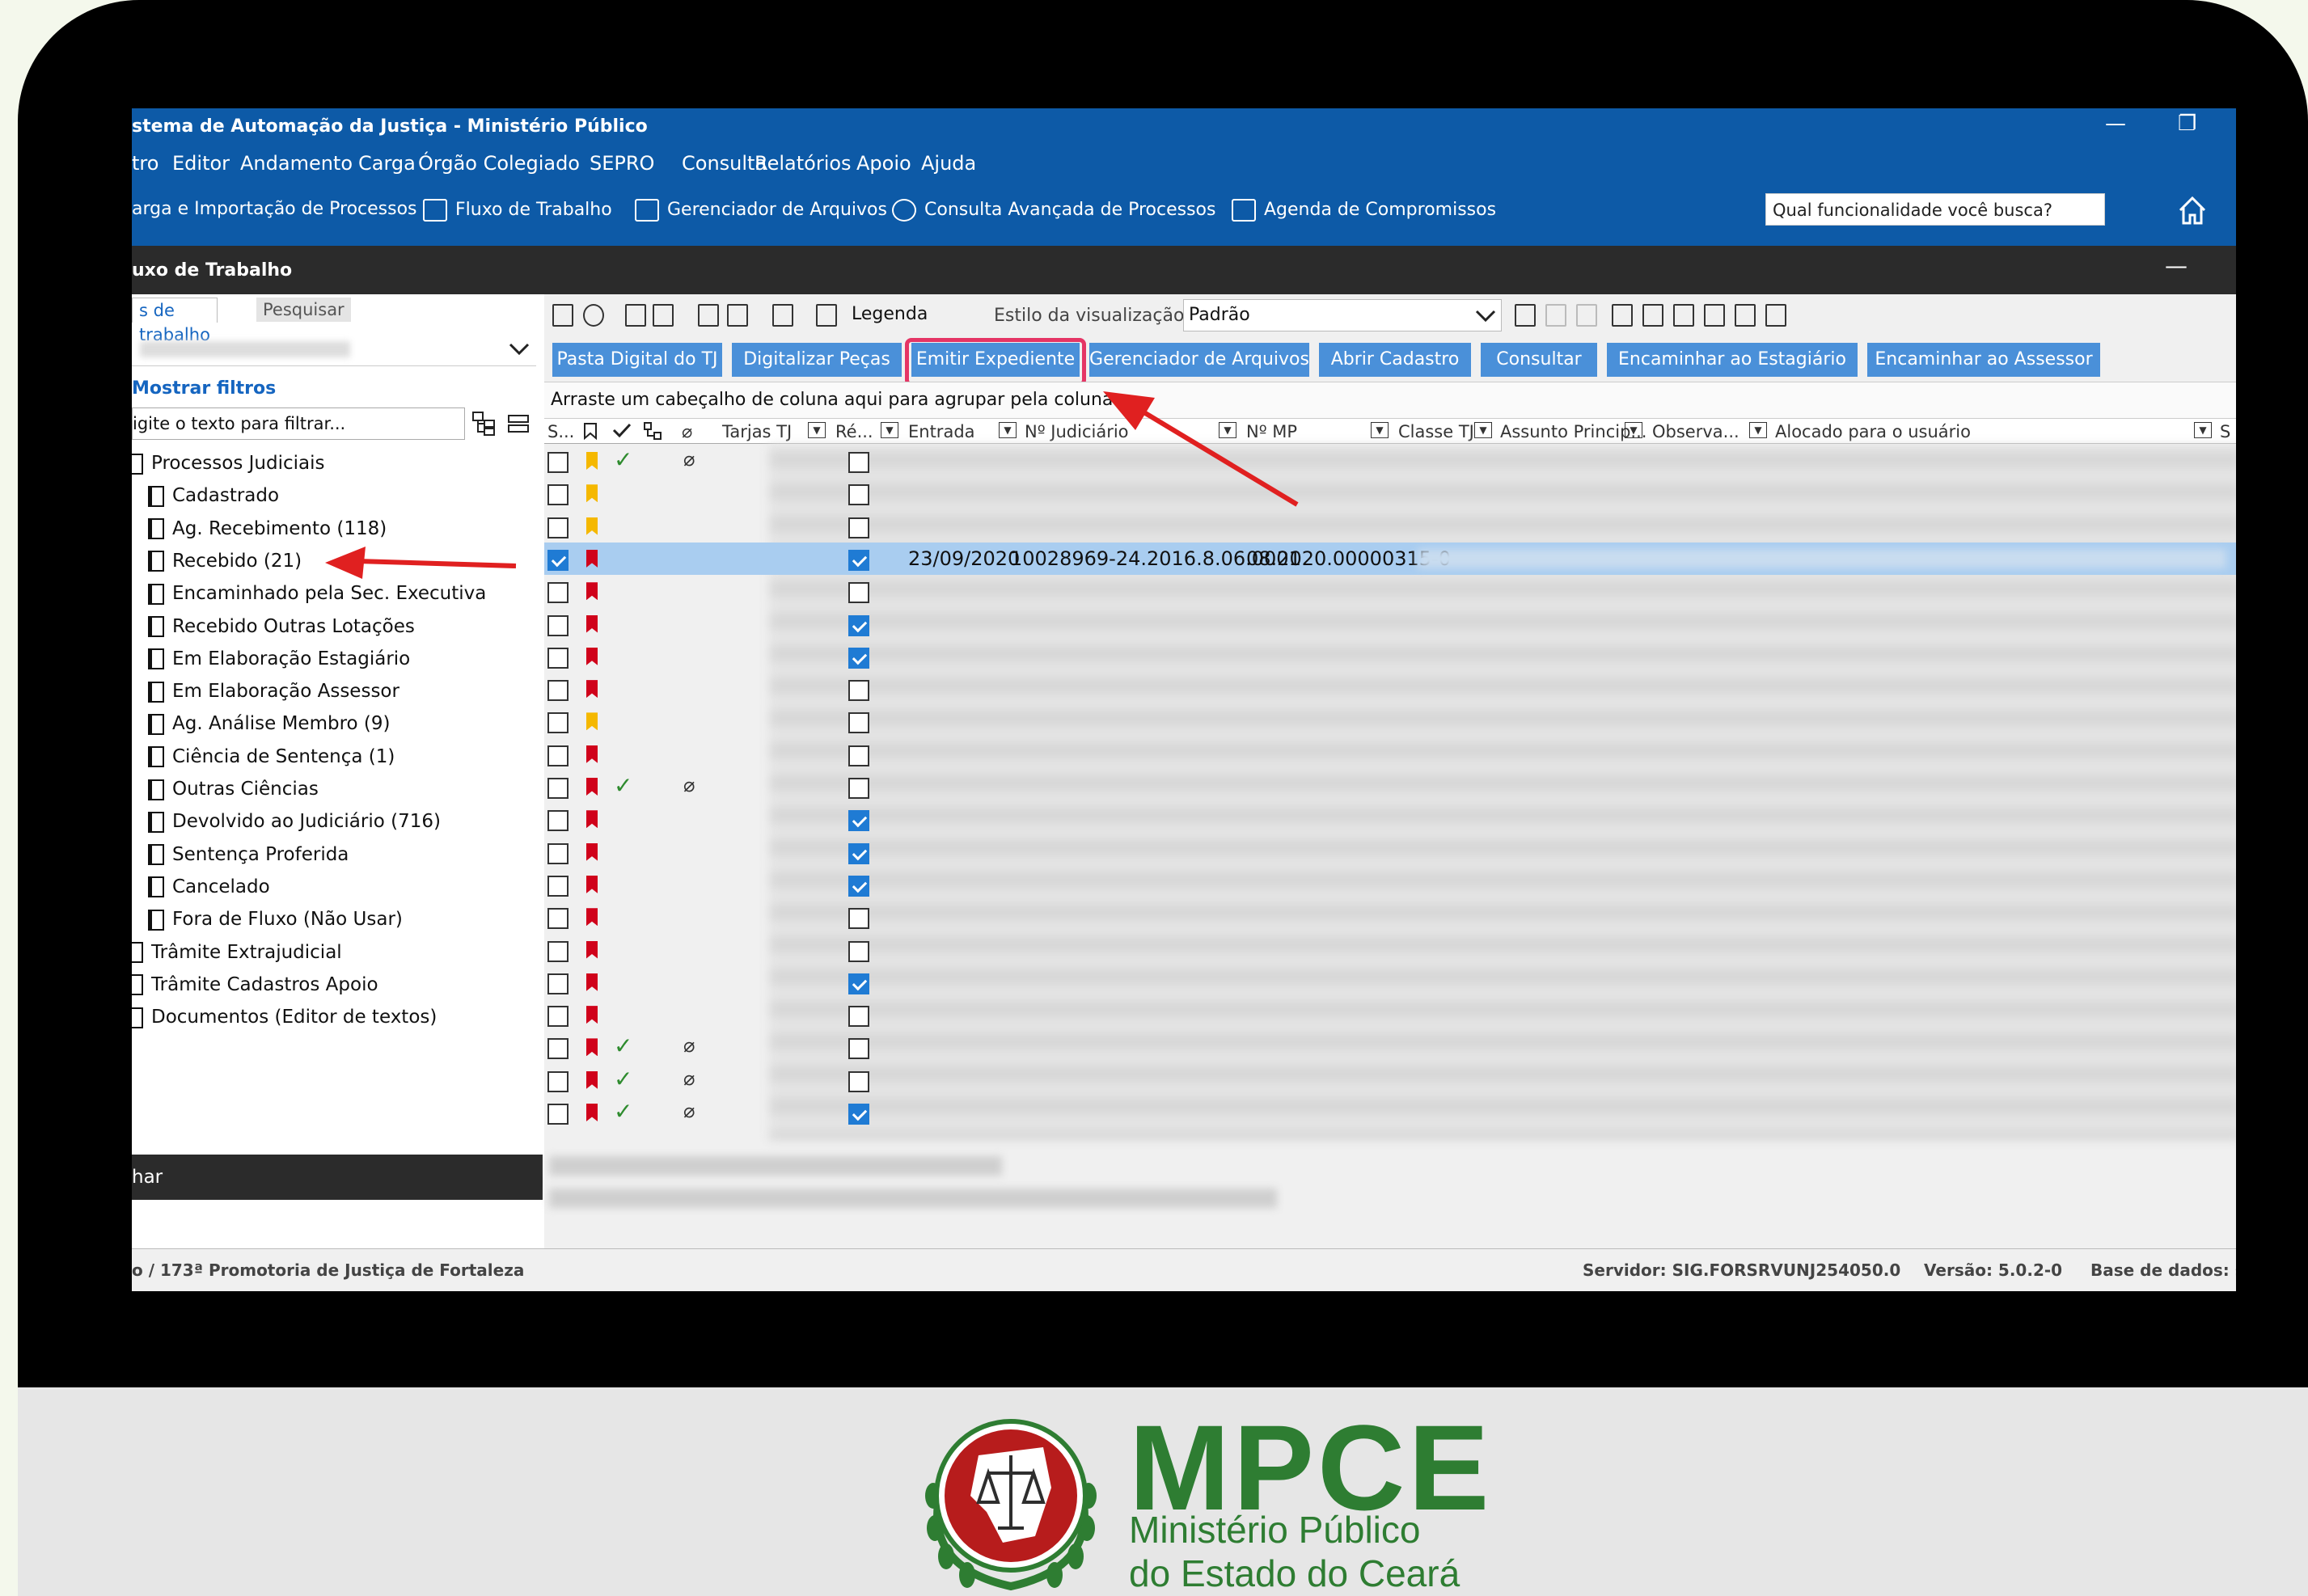  Describe the element at coordinates (889, 430) in the screenshot. I see `col-re-dropdown: ▼` at that location.